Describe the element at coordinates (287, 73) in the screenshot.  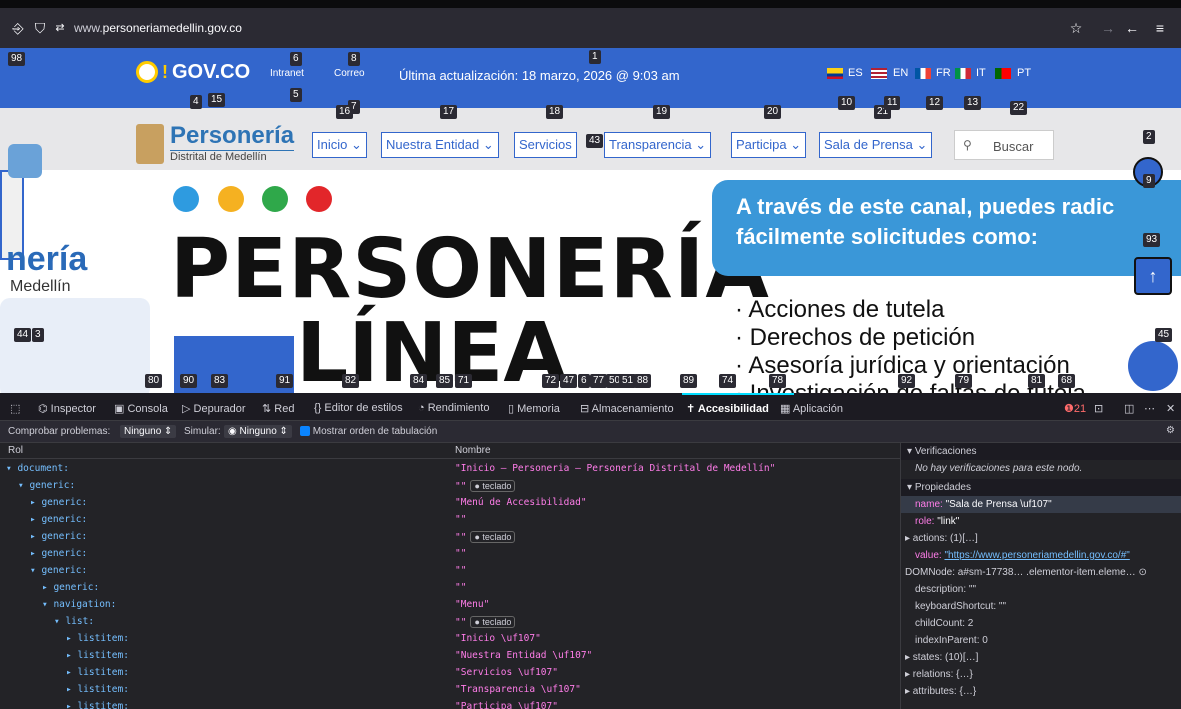
I see `intranet-link: Intranet` at that location.